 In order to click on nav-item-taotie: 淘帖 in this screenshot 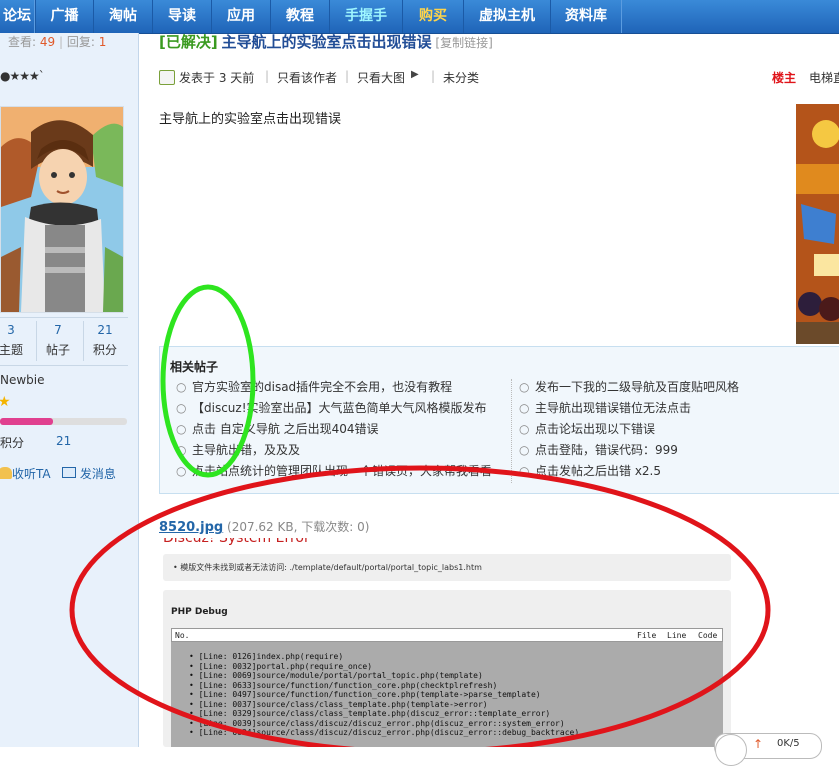, I will do `click(123, 16)`.